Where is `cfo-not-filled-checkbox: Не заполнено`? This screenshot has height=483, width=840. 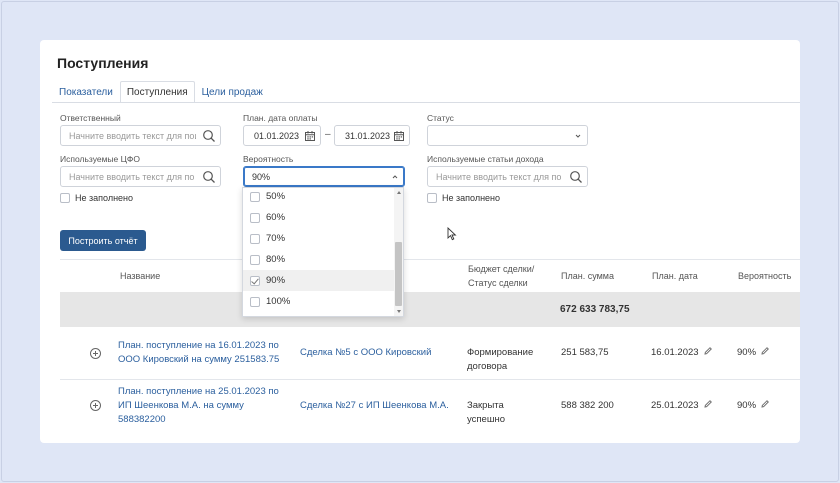
cfo-not-filled-checkbox: Не заполнено is located at coordinates (96, 198).